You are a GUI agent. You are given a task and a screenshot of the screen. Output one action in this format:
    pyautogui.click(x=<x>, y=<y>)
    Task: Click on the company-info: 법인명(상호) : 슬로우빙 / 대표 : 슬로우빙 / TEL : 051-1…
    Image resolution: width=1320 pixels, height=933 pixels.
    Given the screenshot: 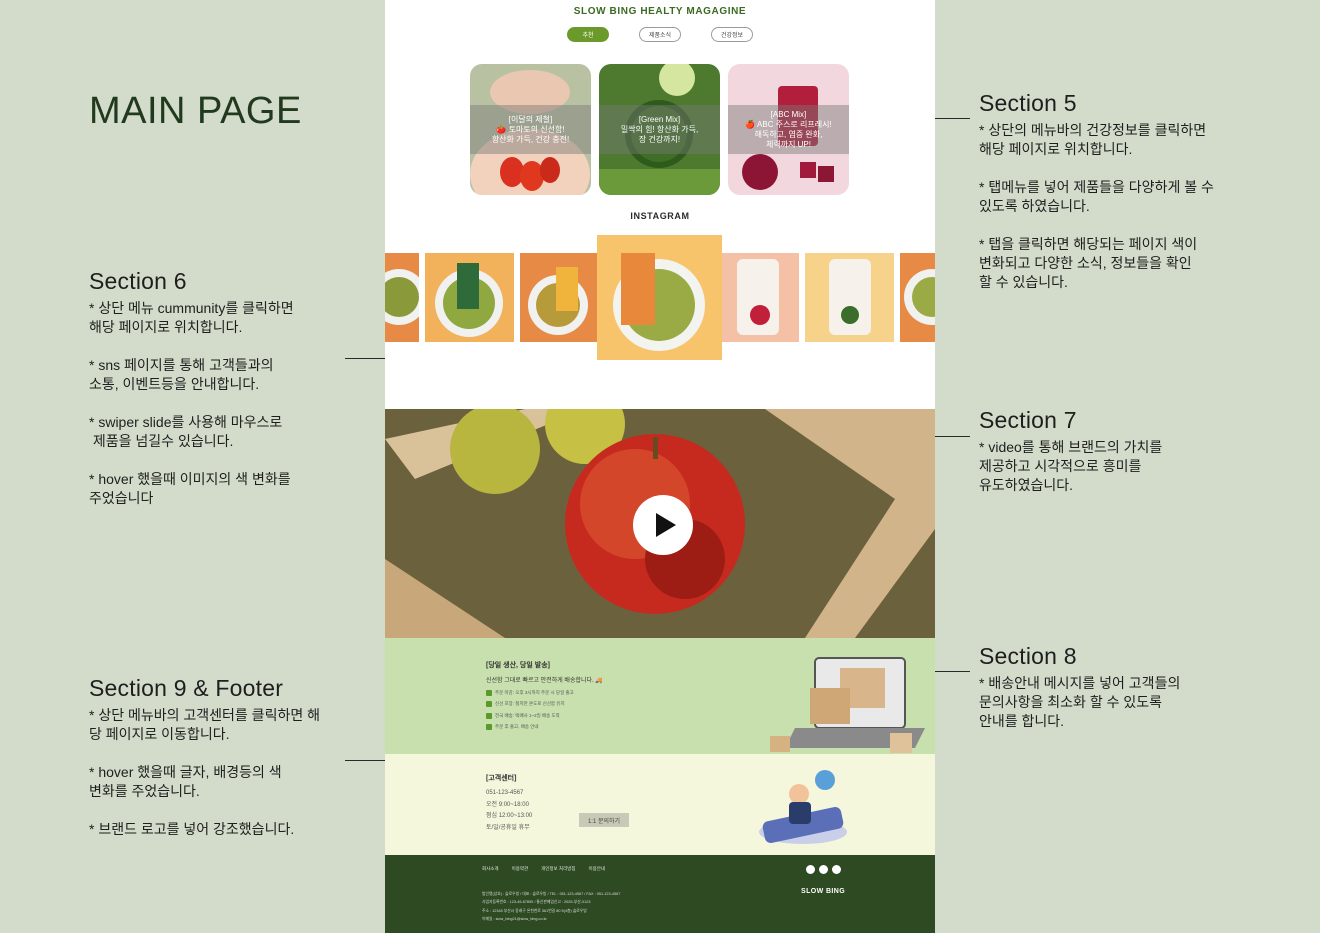 What is the action you would take?
    pyautogui.click(x=551, y=907)
    